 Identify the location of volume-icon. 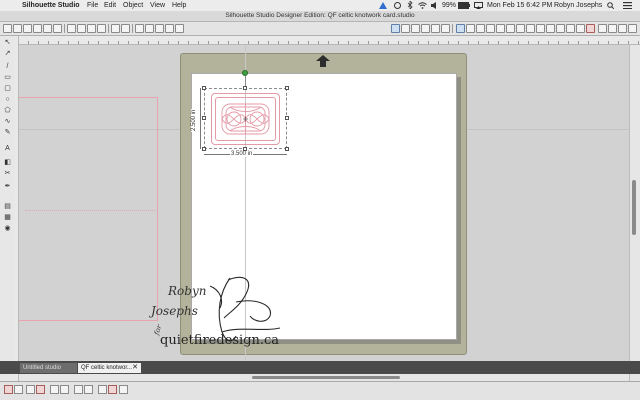
(435, 5).